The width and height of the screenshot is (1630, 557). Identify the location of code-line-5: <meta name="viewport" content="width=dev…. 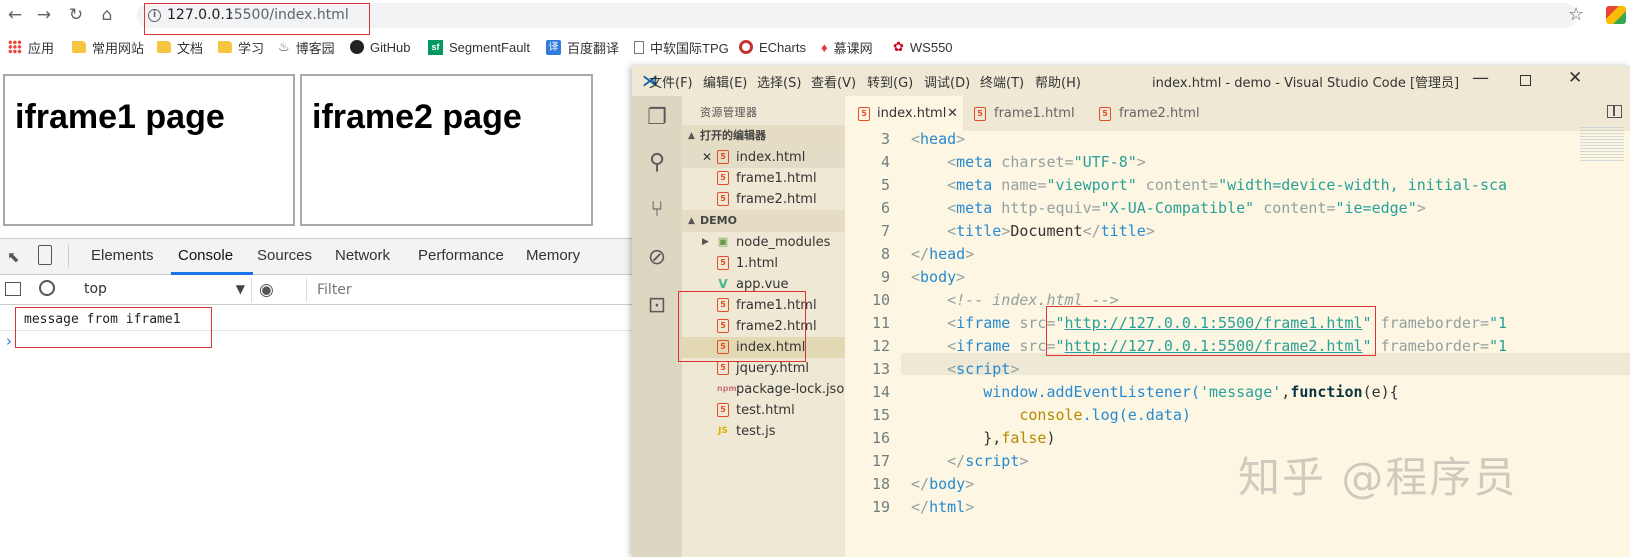
(1209, 185).